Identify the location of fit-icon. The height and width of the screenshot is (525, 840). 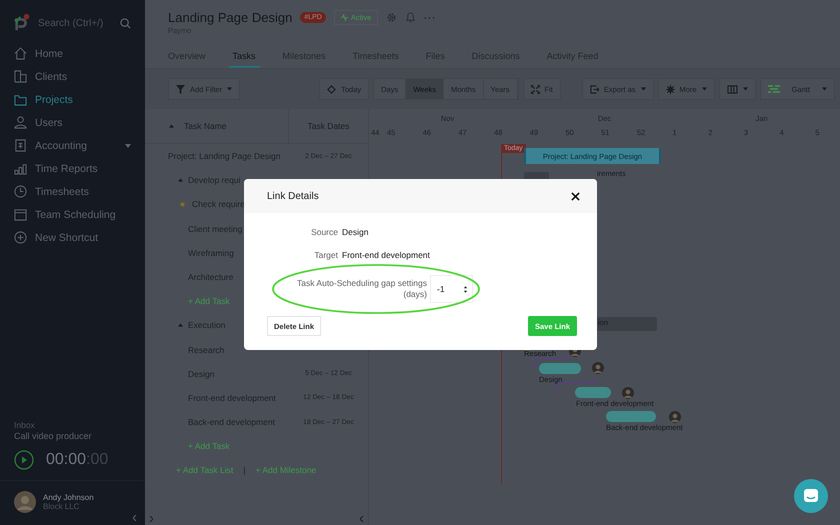
(535, 89).